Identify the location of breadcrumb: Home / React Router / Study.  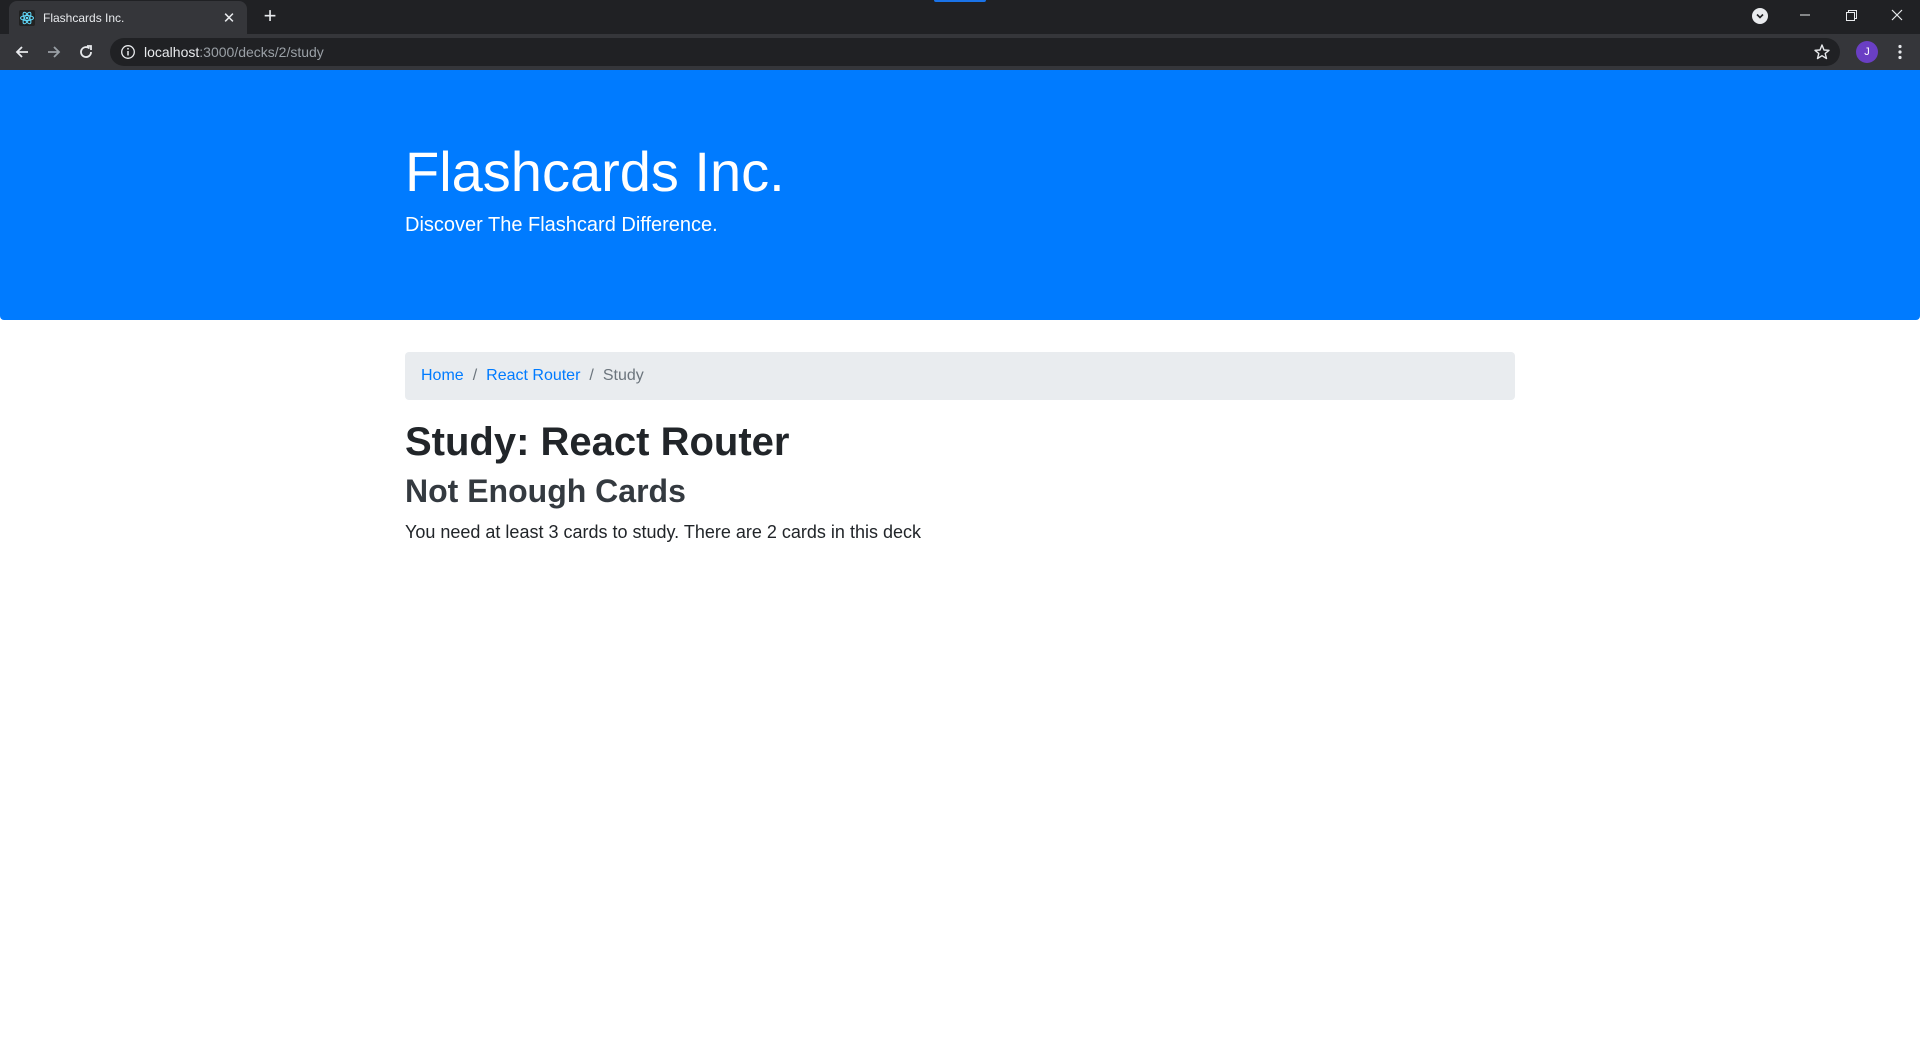
(960, 376).